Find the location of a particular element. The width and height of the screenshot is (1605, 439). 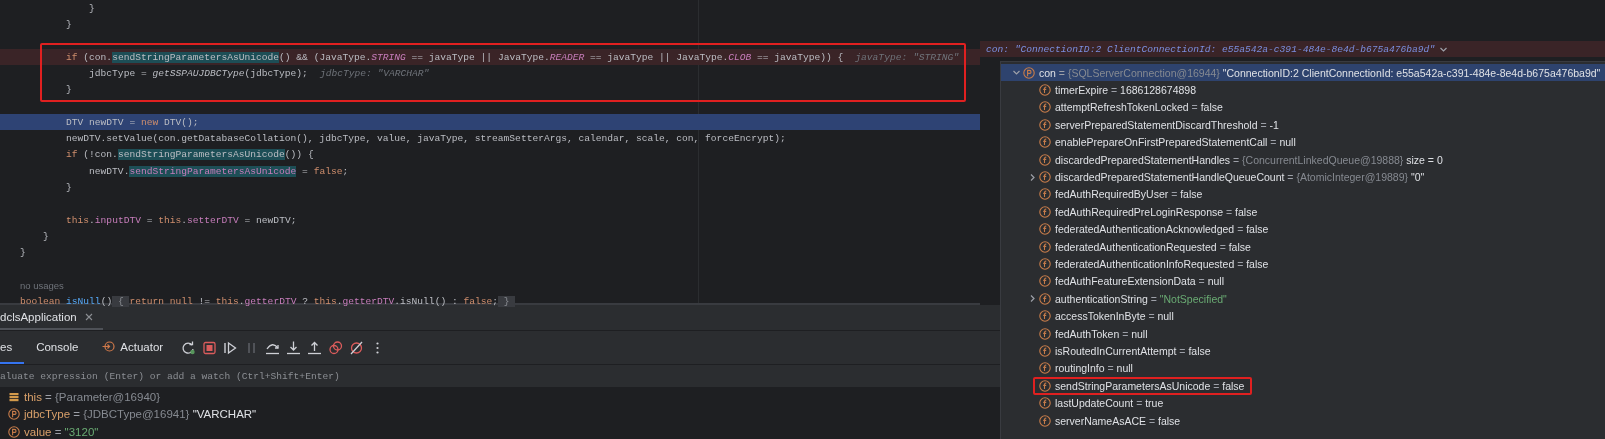

close-icon is located at coordinates (88, 316).